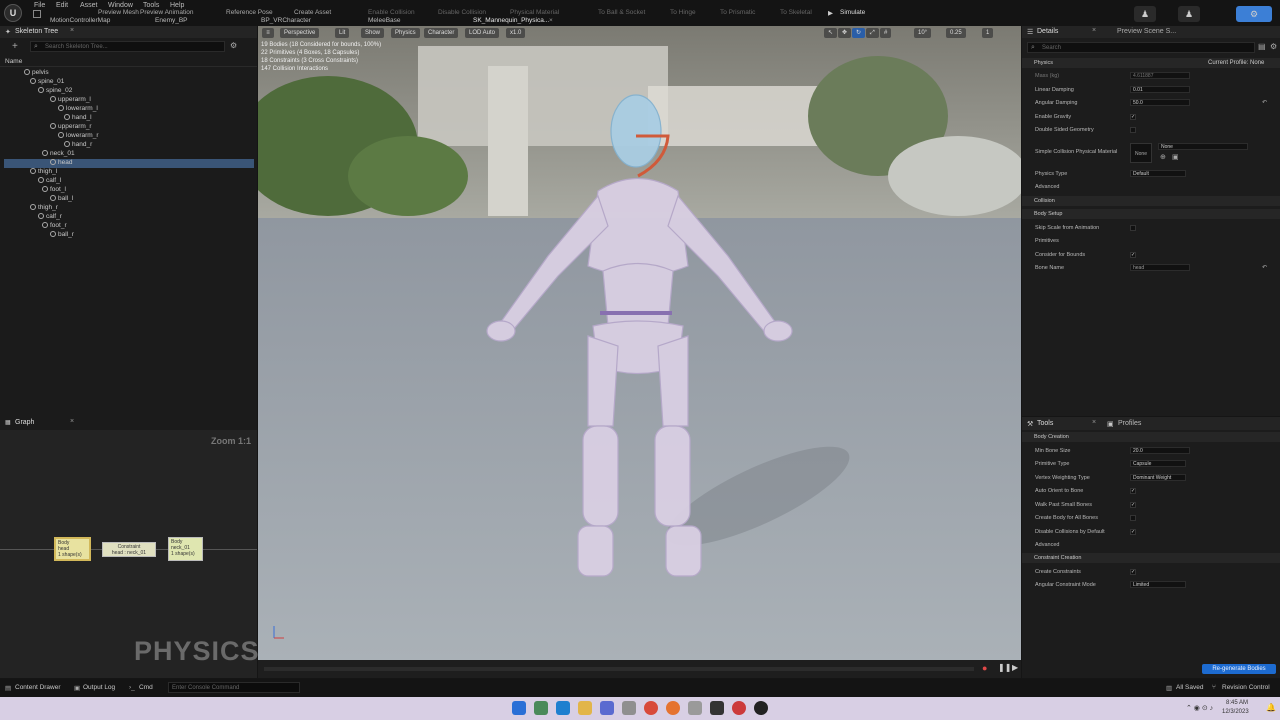  What do you see at coordinates (166, 12) in the screenshot?
I see `preview-animation-button: Preview Animation` at bounding box center [166, 12].